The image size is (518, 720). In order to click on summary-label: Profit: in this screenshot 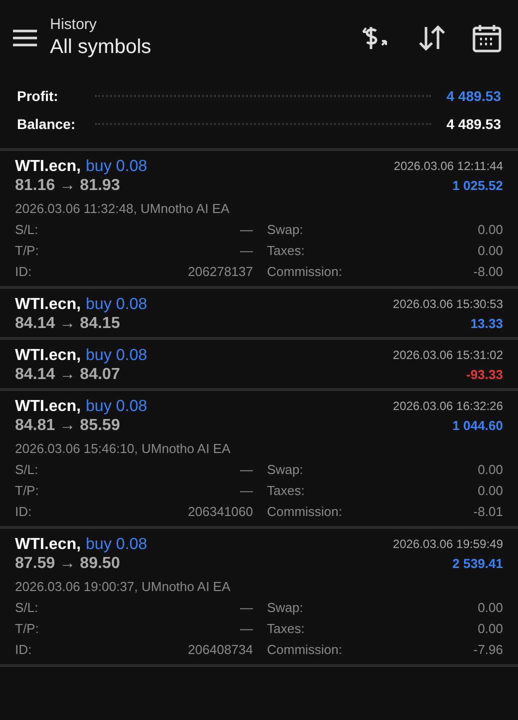, I will do `click(38, 96)`.